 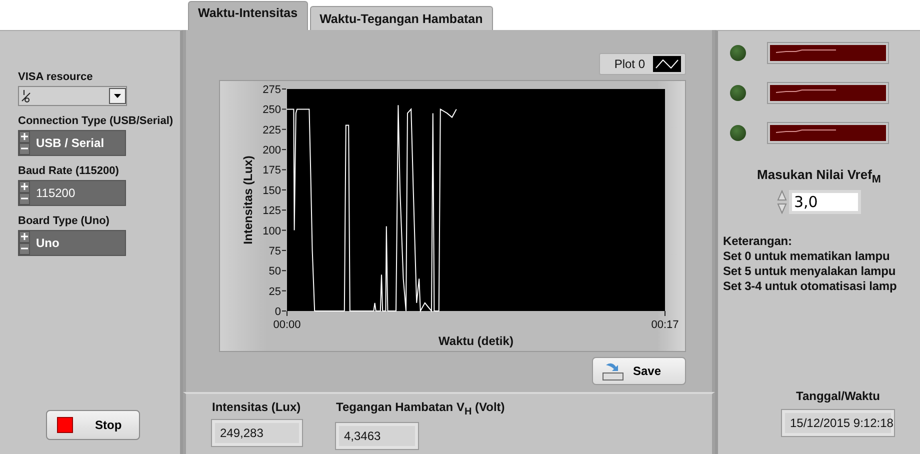 What do you see at coordinates (401, 18) in the screenshot?
I see `tab: Waktu-Tegangan Hambatan` at bounding box center [401, 18].